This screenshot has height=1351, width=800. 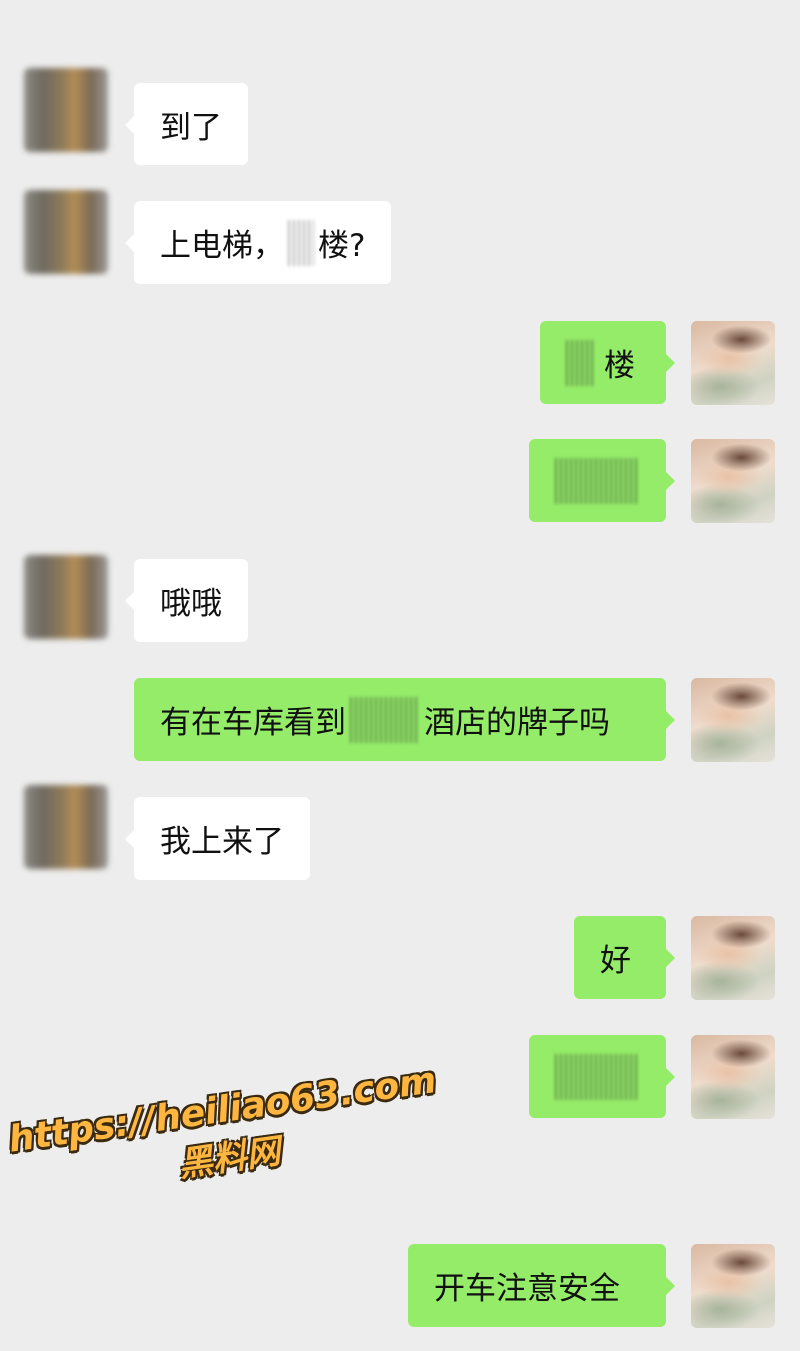 I want to click on message-bubble-sent: 楼, so click(x=607, y=362).